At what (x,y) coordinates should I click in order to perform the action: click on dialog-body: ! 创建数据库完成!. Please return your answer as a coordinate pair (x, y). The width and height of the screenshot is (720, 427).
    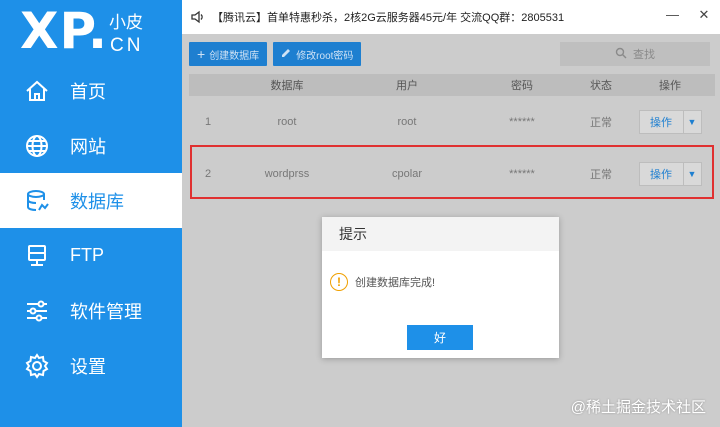
    Looking at the image, I should click on (440, 271).